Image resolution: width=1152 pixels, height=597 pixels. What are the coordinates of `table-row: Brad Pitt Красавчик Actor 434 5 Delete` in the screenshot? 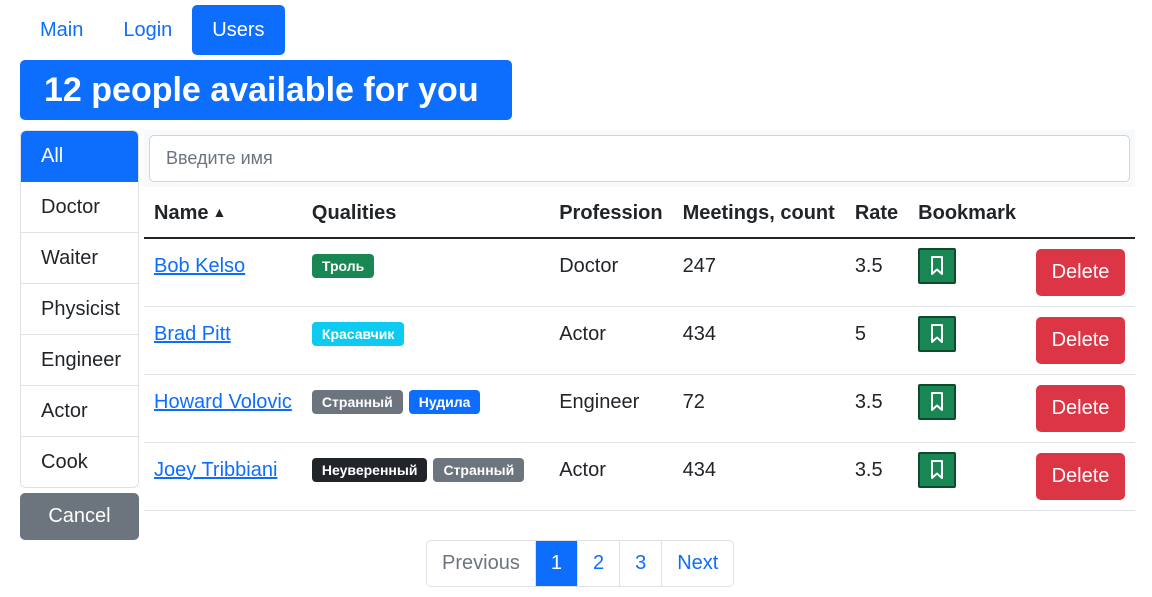 It's located at (639, 340).